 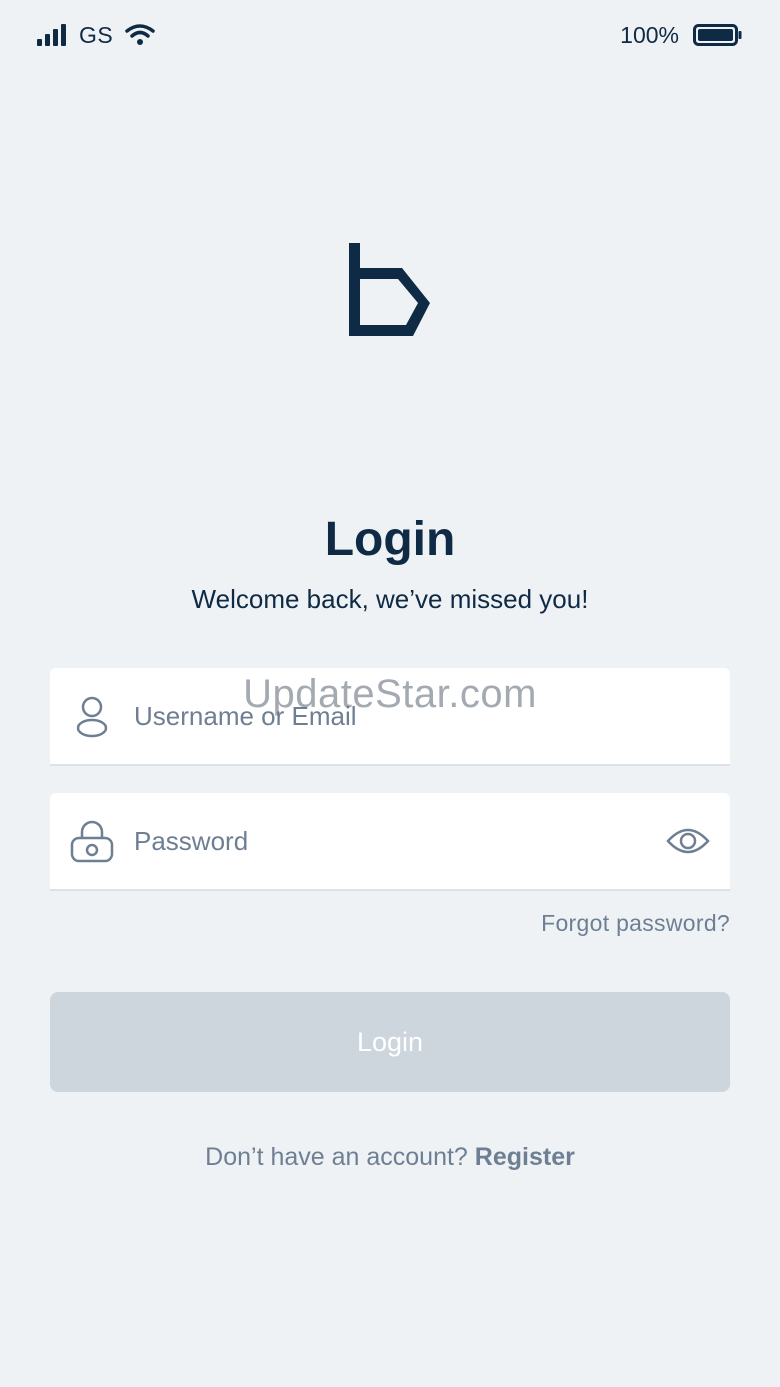 I want to click on login-button: Login, so click(x=390, y=1042).